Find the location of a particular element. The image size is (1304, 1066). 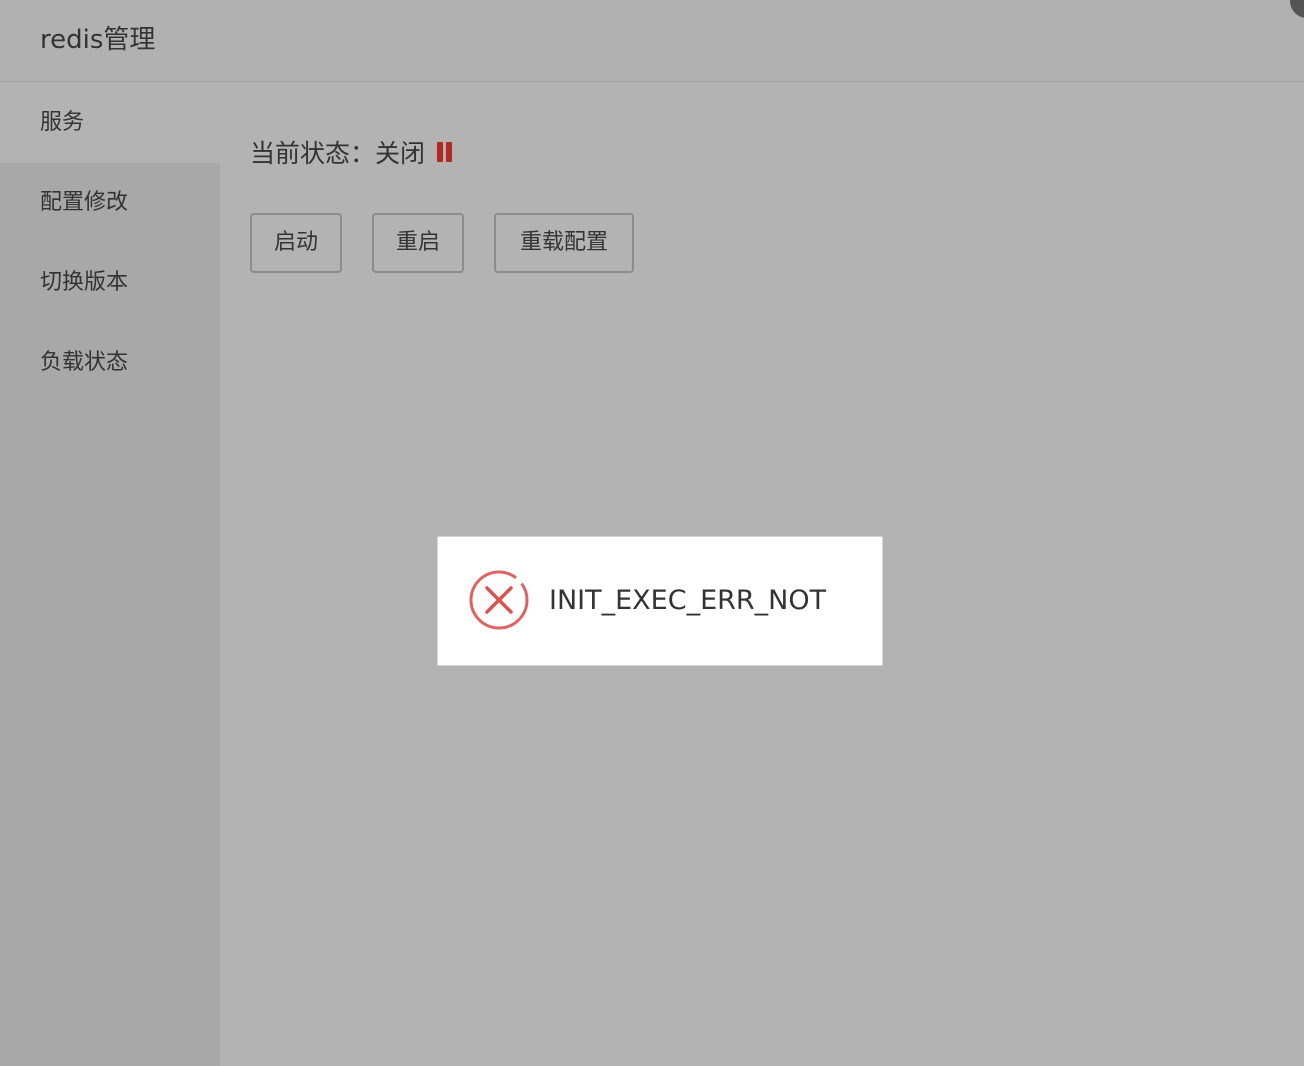

sidebar-item-switch-version: 切换版本 is located at coordinates (110, 283).